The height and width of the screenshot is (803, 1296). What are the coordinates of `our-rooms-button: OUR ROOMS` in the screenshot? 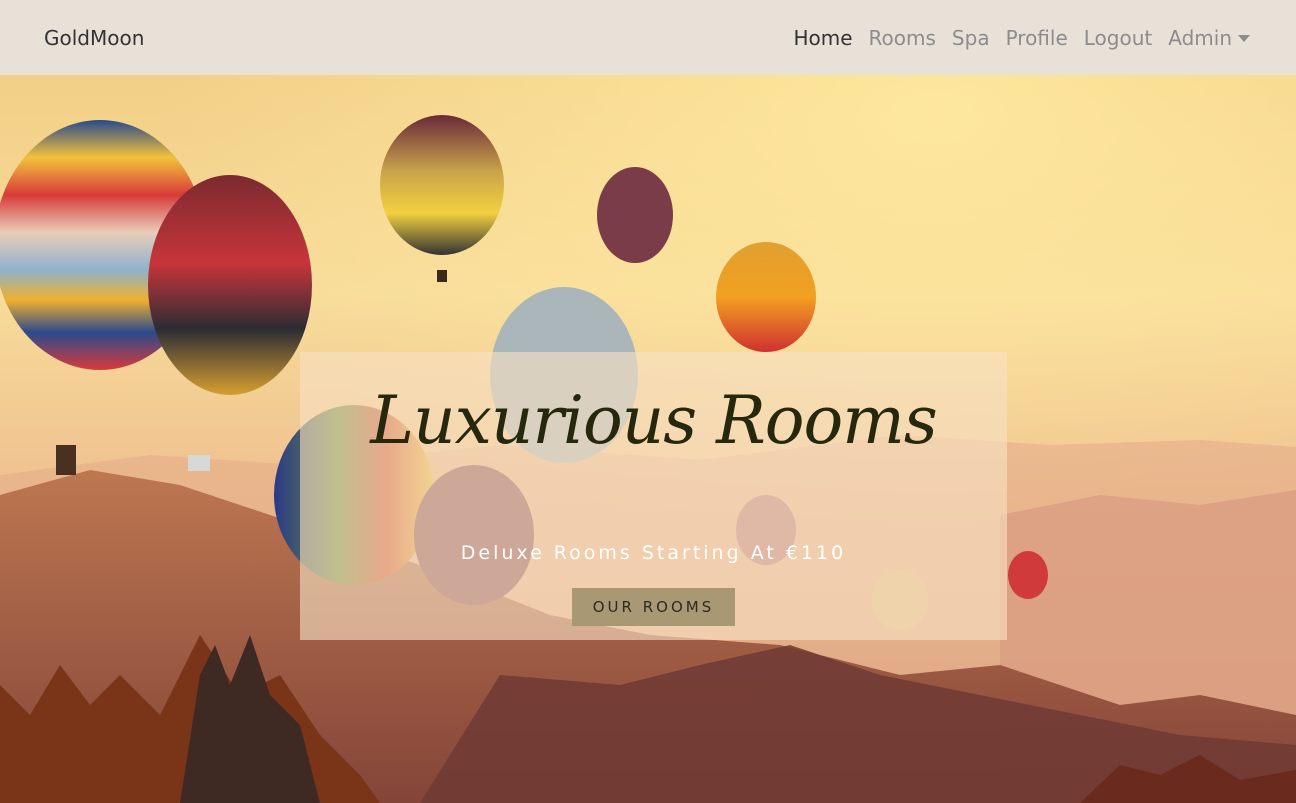 It's located at (653, 607).